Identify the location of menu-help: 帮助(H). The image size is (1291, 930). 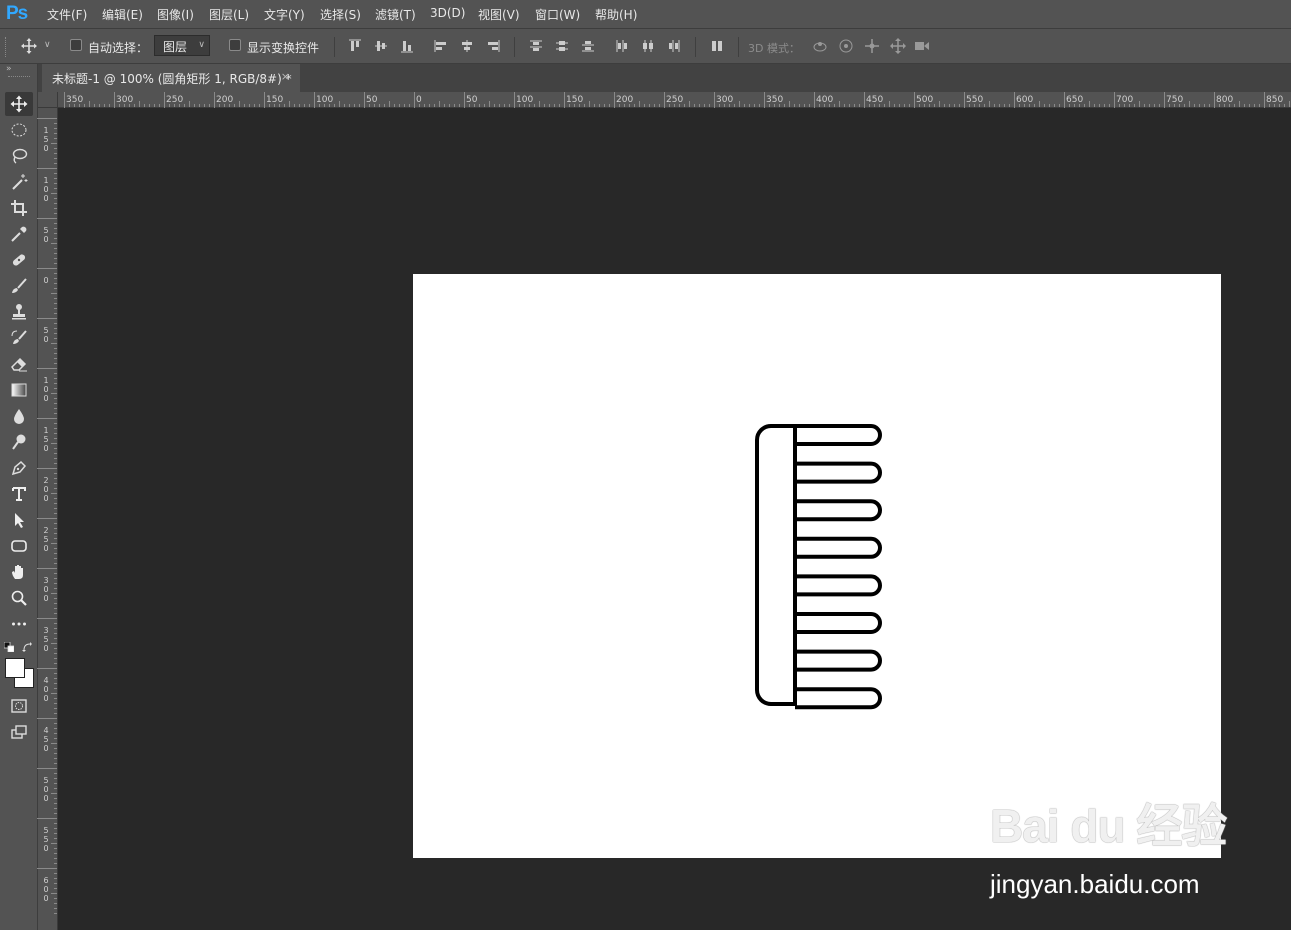
(616, 14).